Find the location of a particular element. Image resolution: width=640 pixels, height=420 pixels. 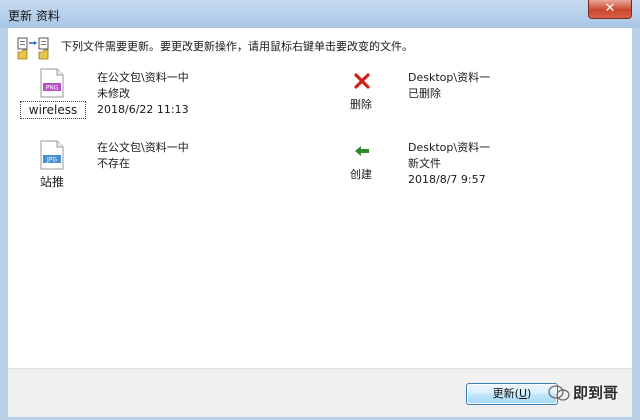

source-date: 2018/6/22 11:13 is located at coordinates (143, 109).